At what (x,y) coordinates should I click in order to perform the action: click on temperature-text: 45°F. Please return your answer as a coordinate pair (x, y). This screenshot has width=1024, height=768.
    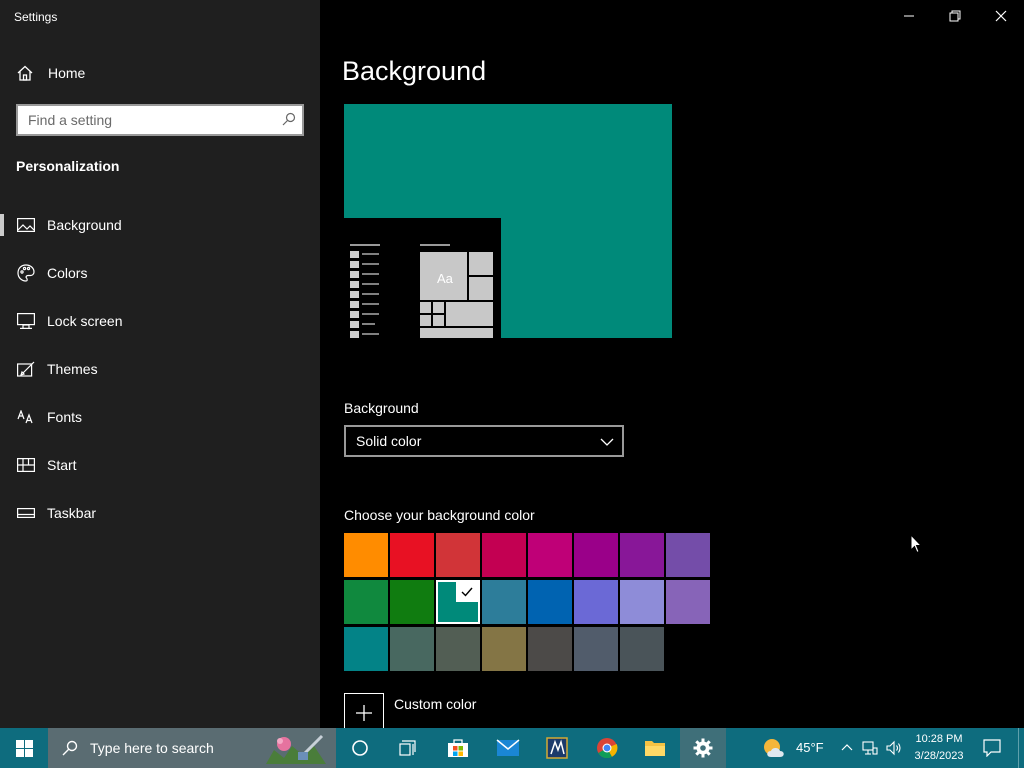
    Looking at the image, I should click on (810, 747).